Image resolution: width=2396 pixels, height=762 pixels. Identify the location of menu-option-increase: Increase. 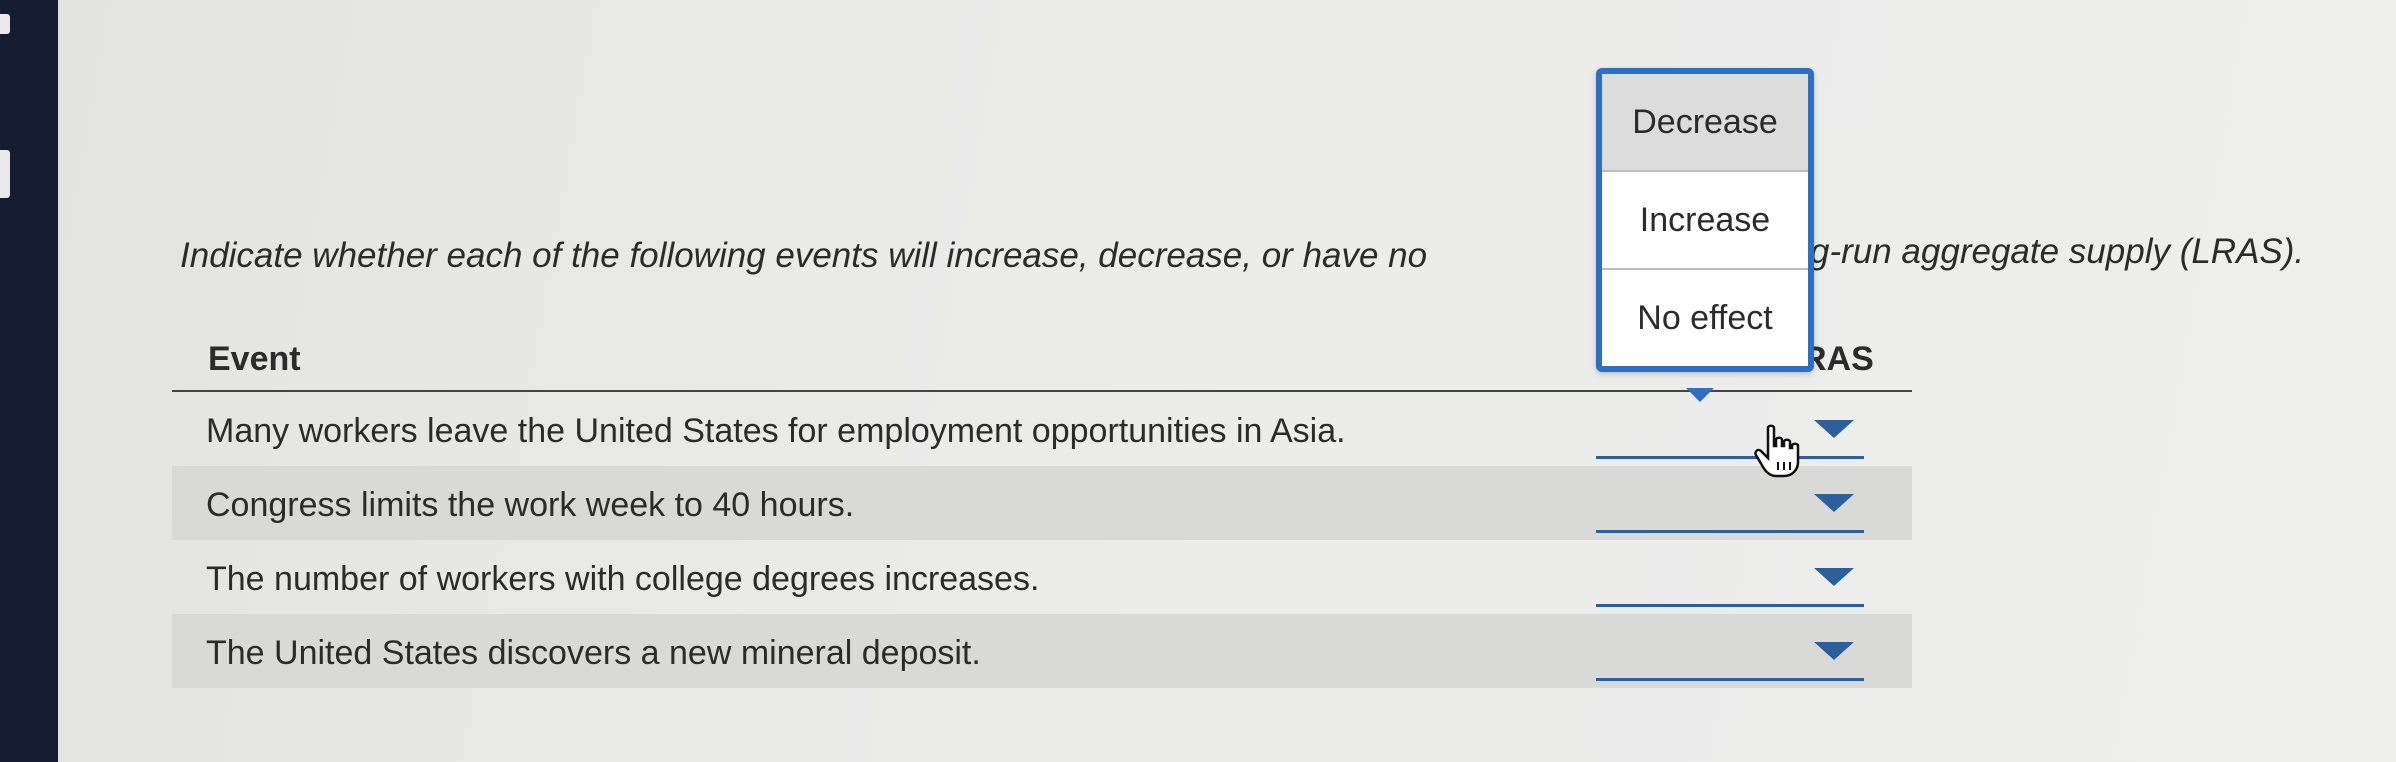
(1705, 221).